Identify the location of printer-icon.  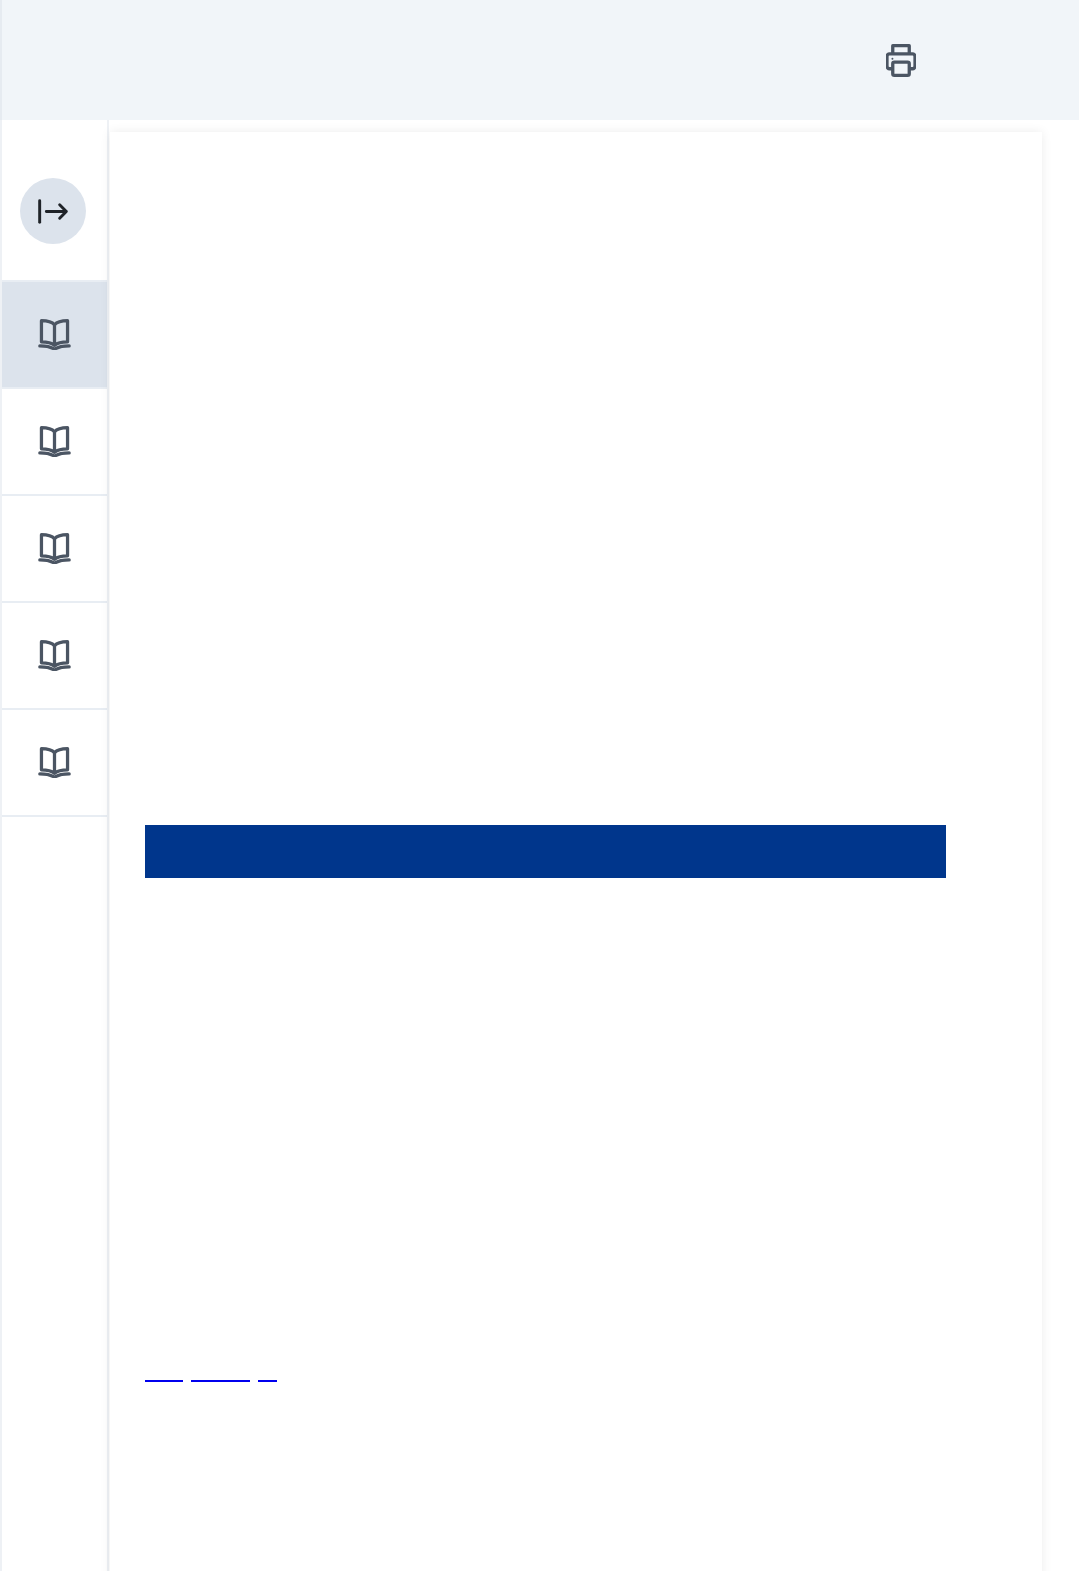
(901, 60).